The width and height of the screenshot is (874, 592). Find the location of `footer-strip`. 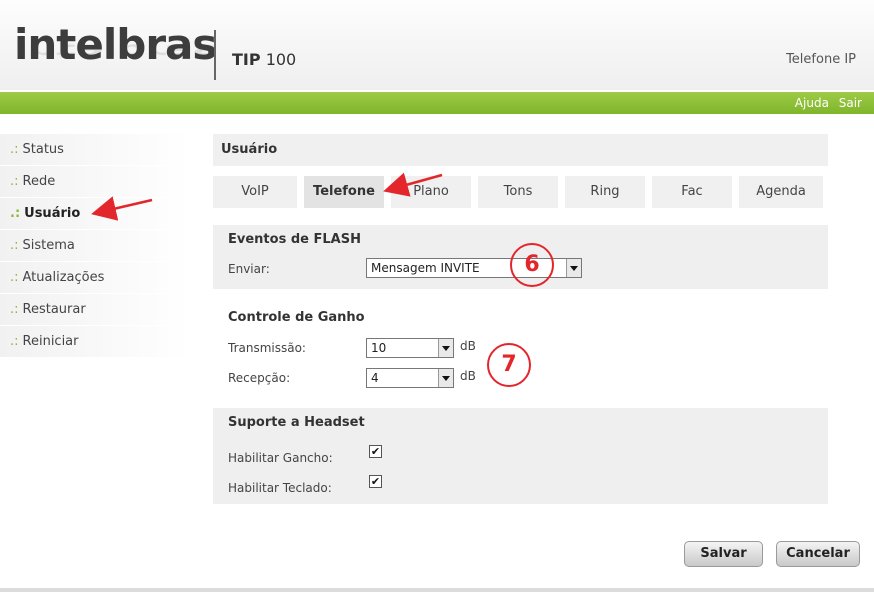

footer-strip is located at coordinates (437, 590).